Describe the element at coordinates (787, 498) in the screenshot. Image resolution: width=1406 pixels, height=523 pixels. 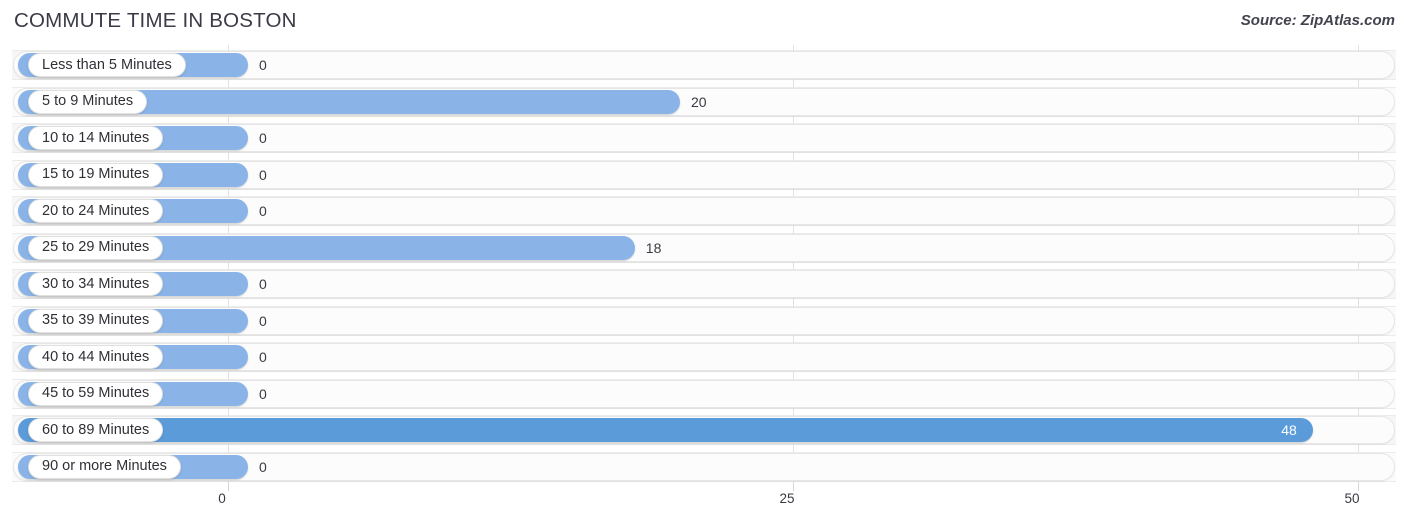
I see `axis-tick-label: 25` at that location.